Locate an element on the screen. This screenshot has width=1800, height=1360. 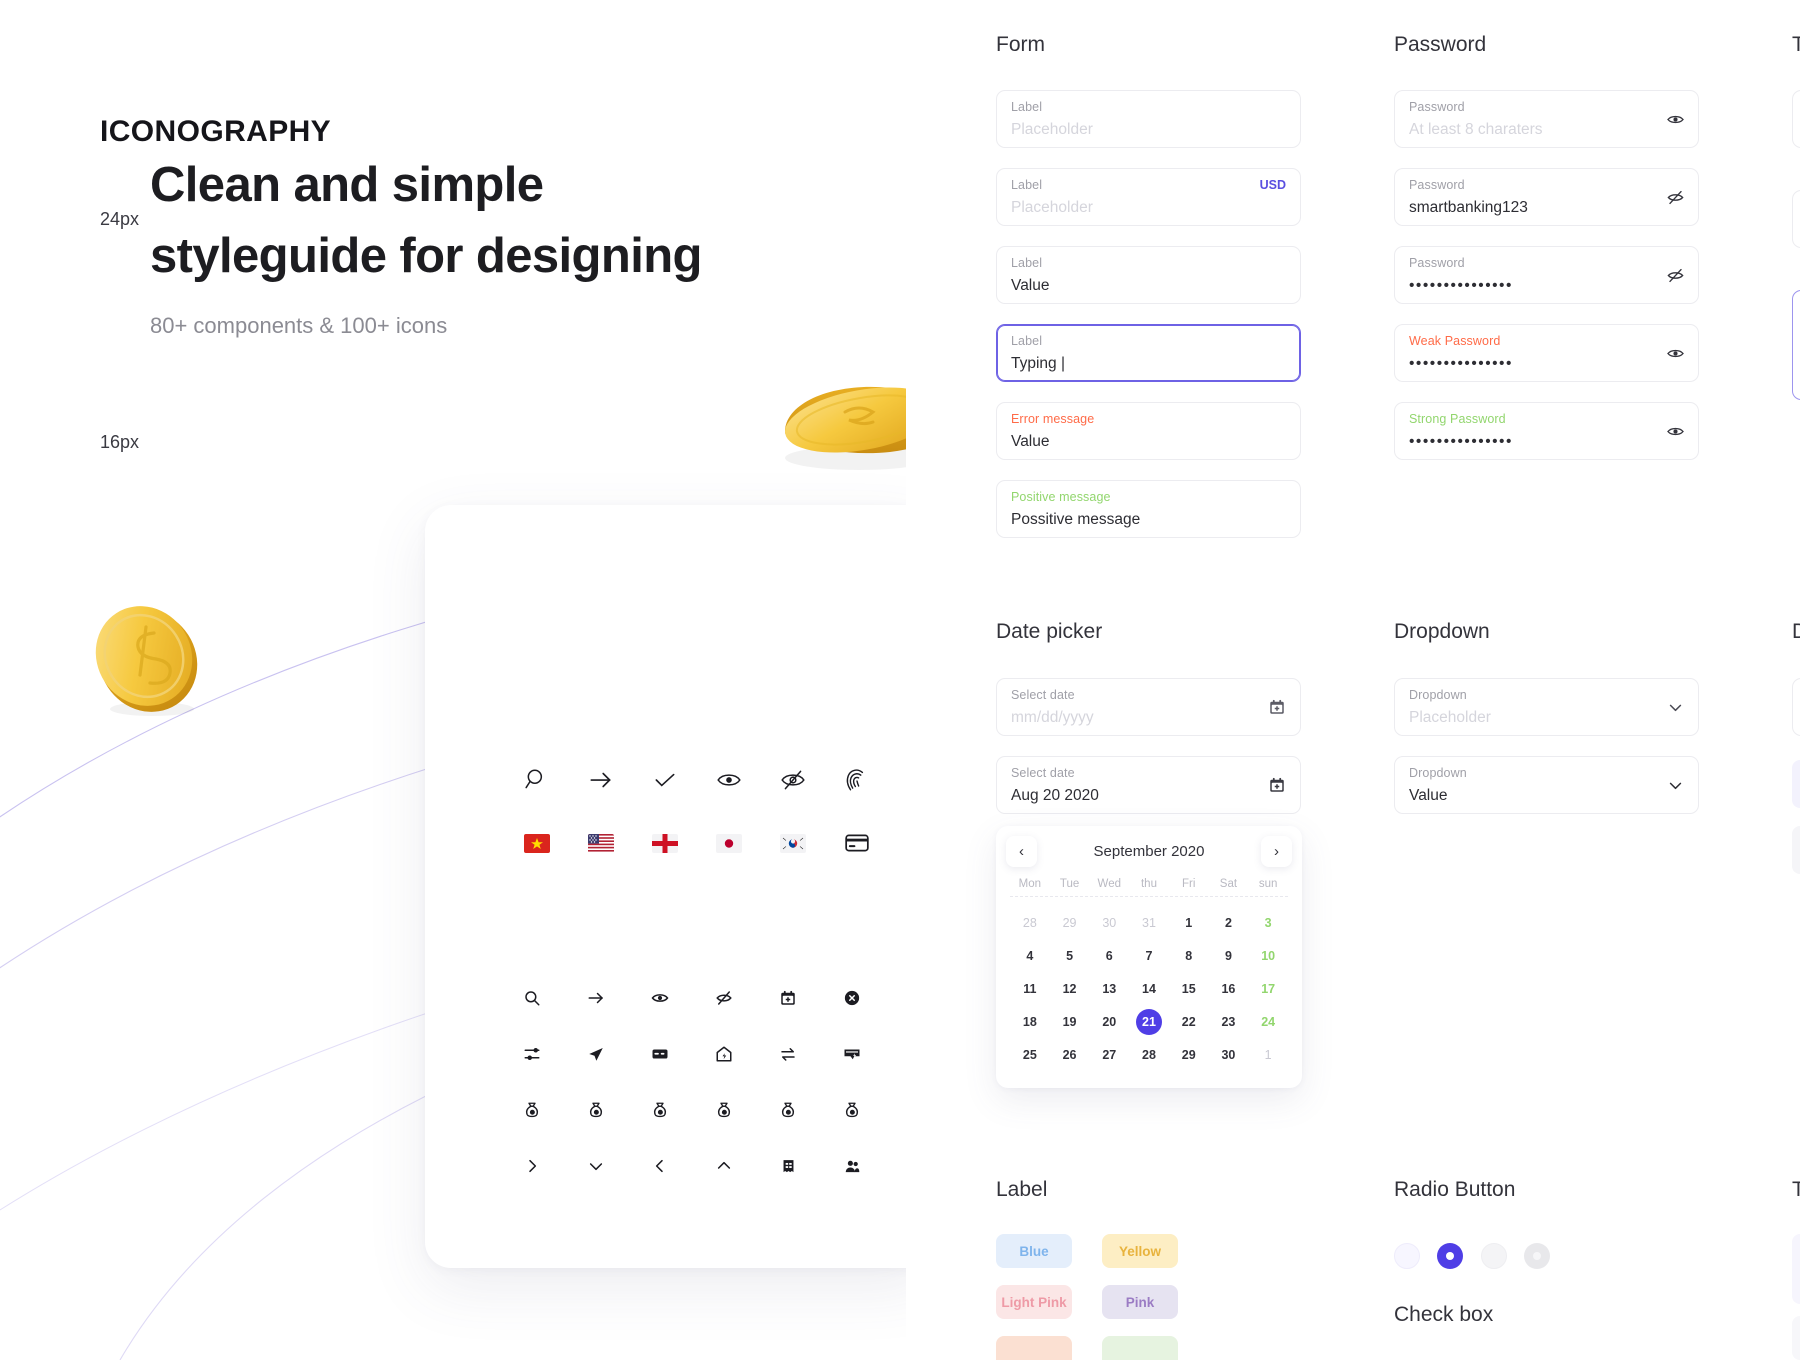
calendar-day: 17 is located at coordinates (1268, 988).